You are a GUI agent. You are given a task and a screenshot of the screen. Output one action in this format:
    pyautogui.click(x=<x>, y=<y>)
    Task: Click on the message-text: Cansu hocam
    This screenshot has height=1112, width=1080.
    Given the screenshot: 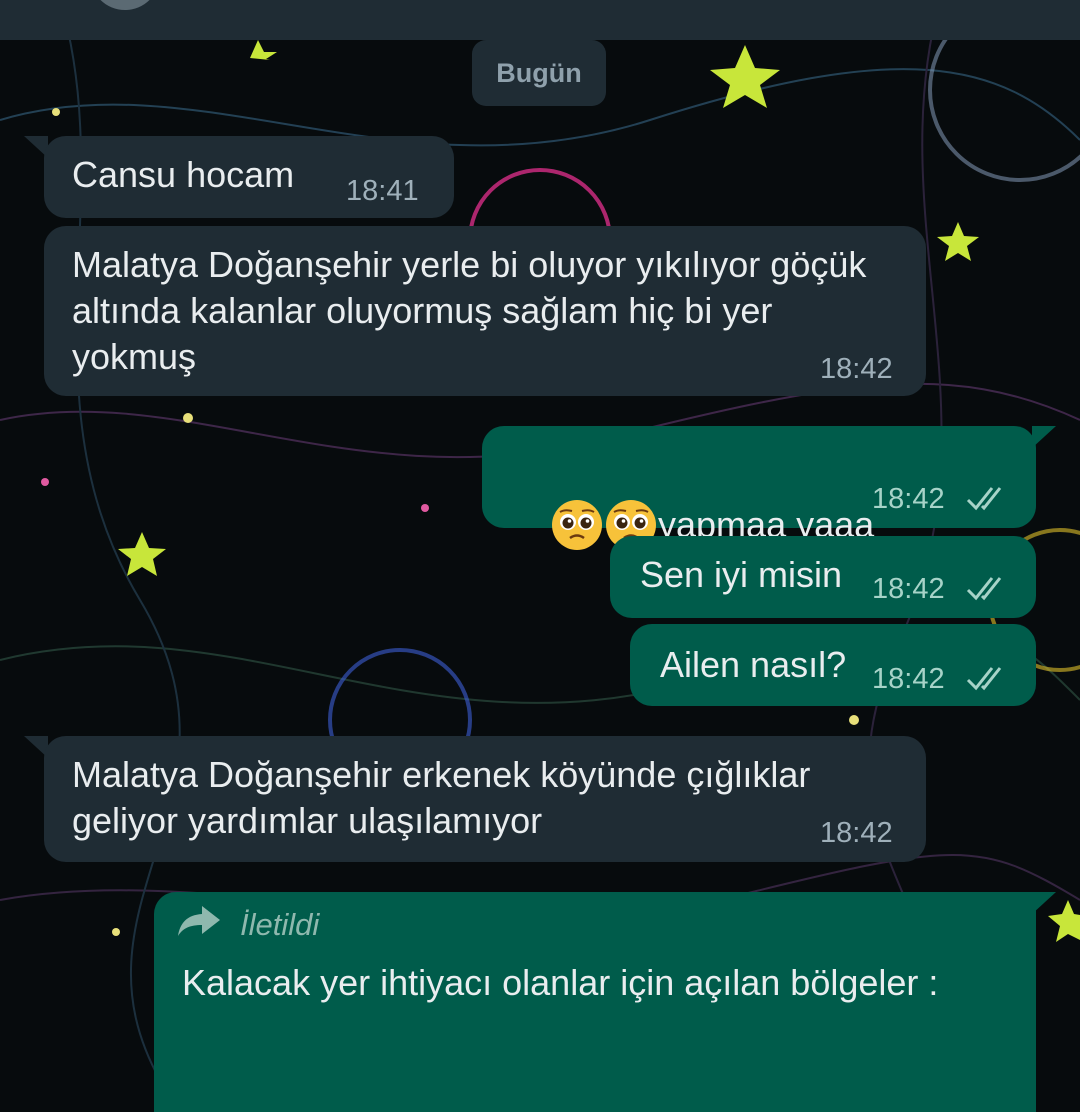 What is the action you would take?
    pyautogui.click(x=183, y=174)
    